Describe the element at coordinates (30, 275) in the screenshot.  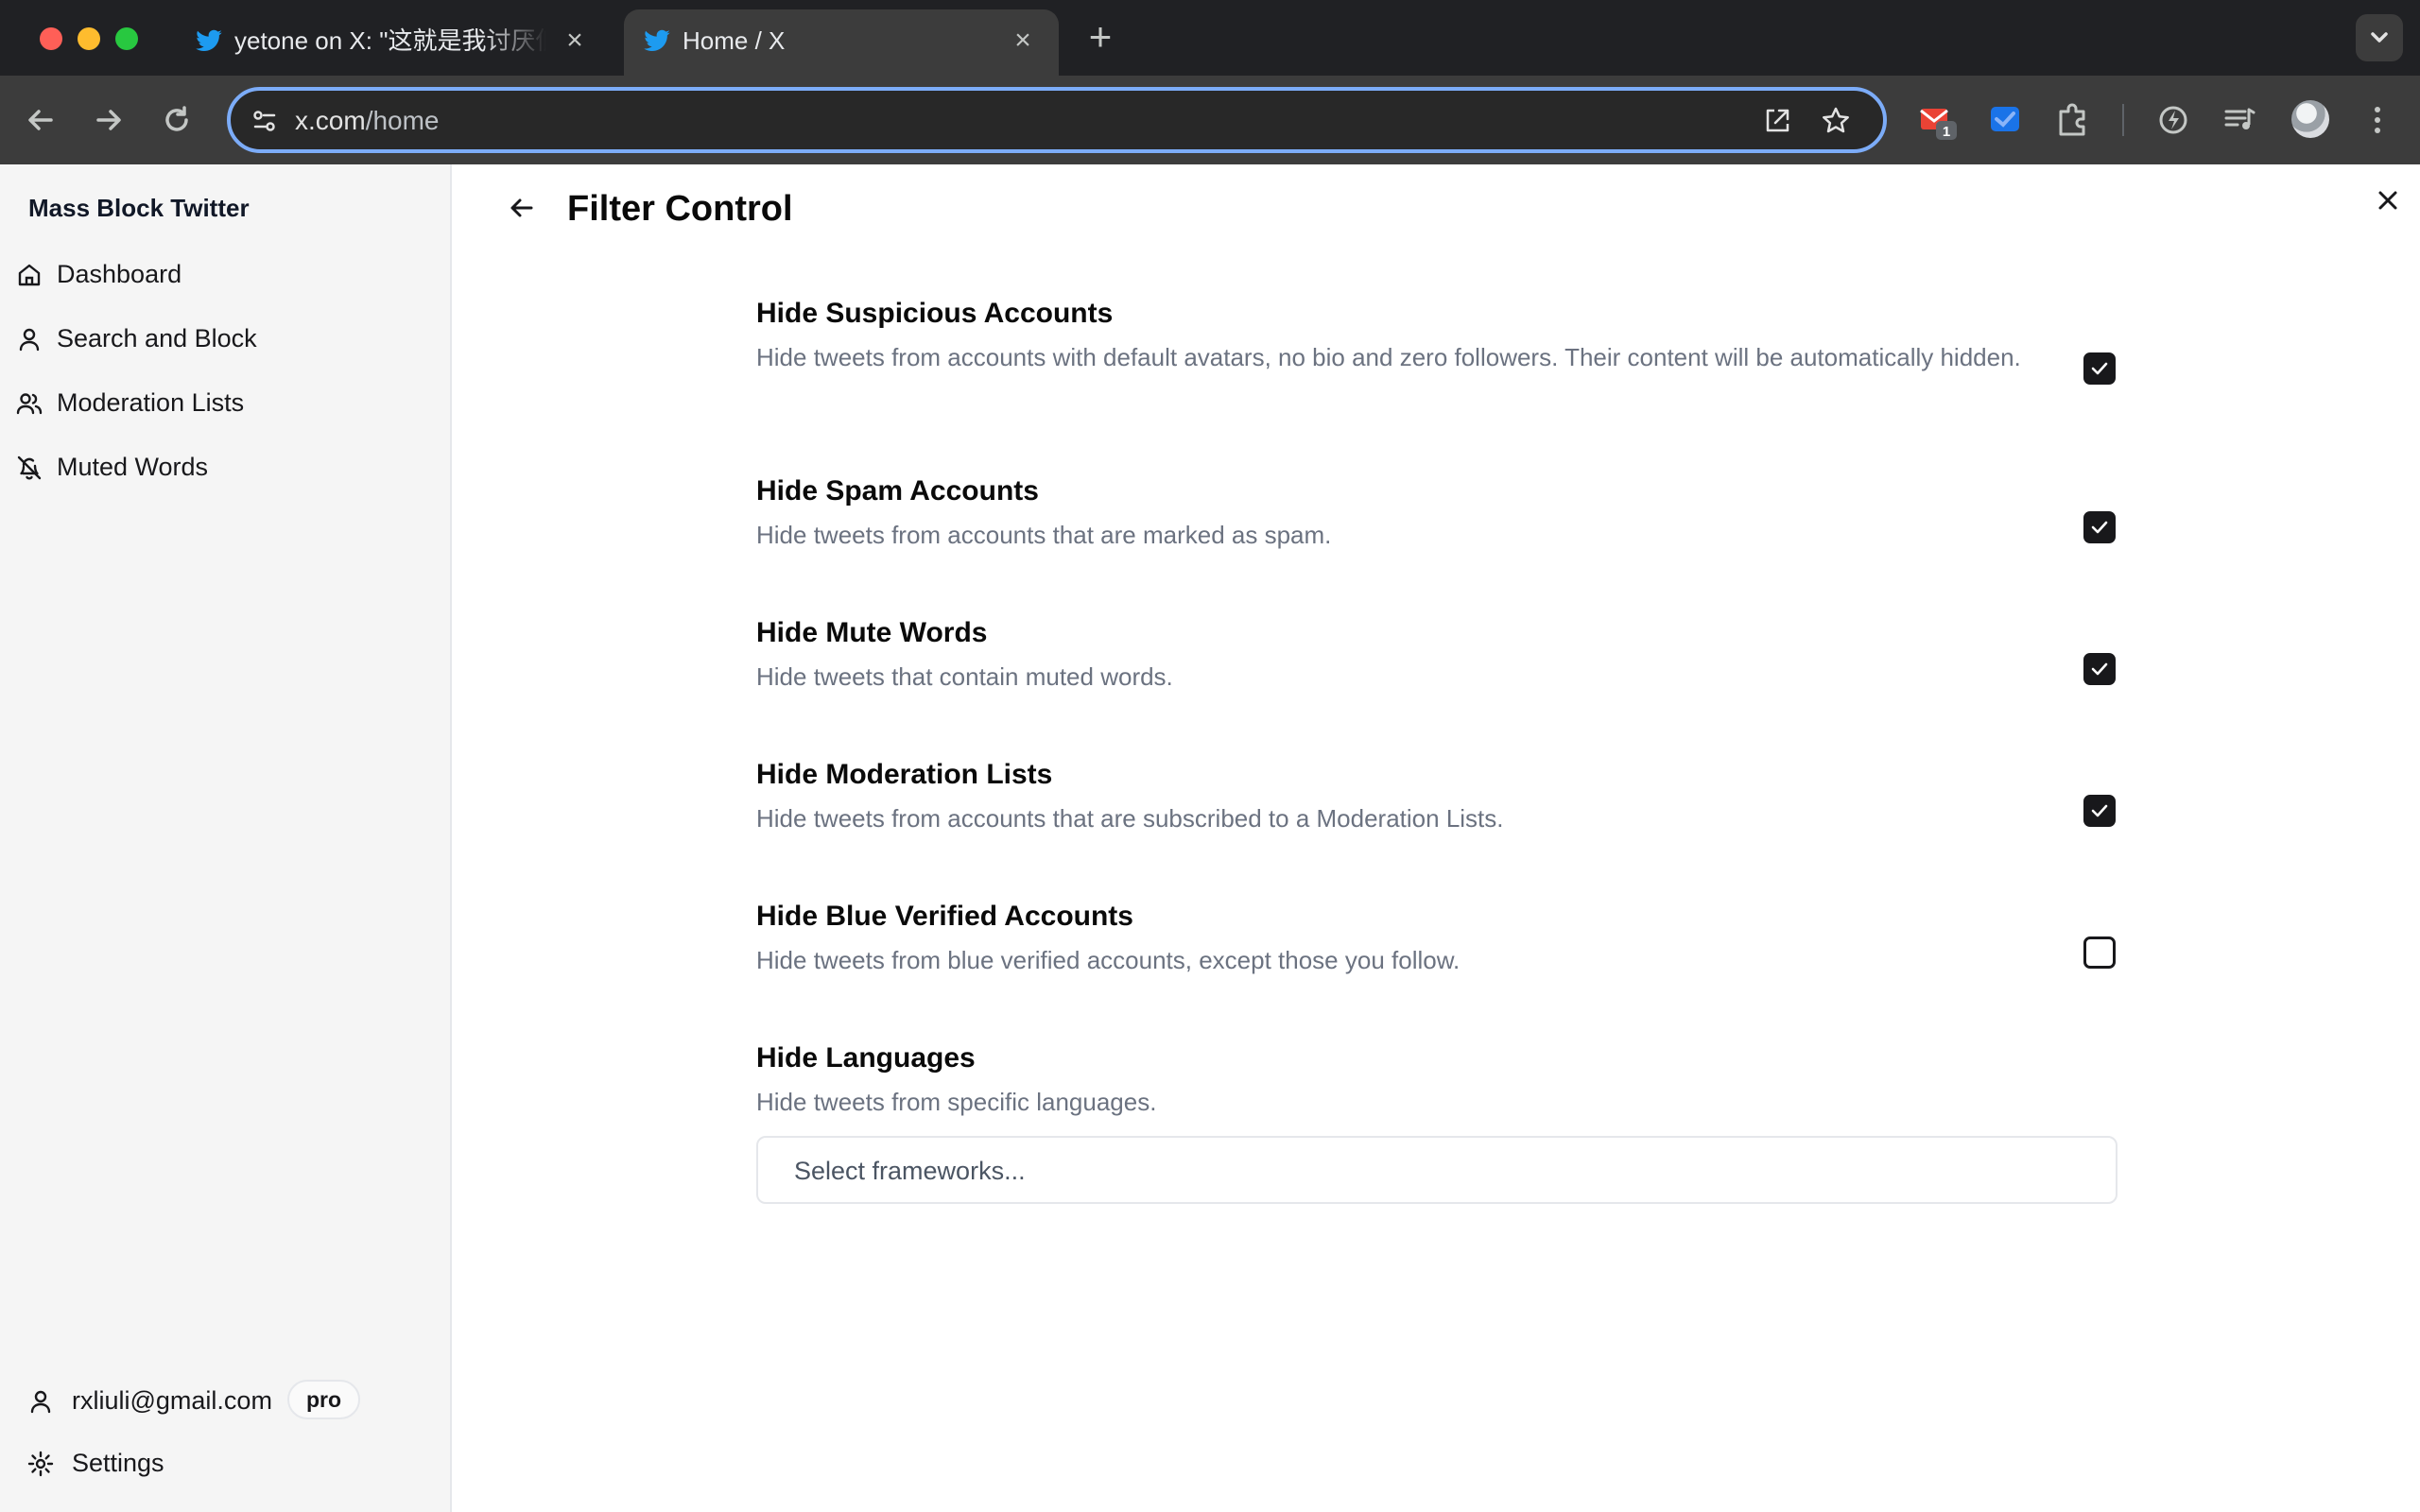
I see `home-icon` at that location.